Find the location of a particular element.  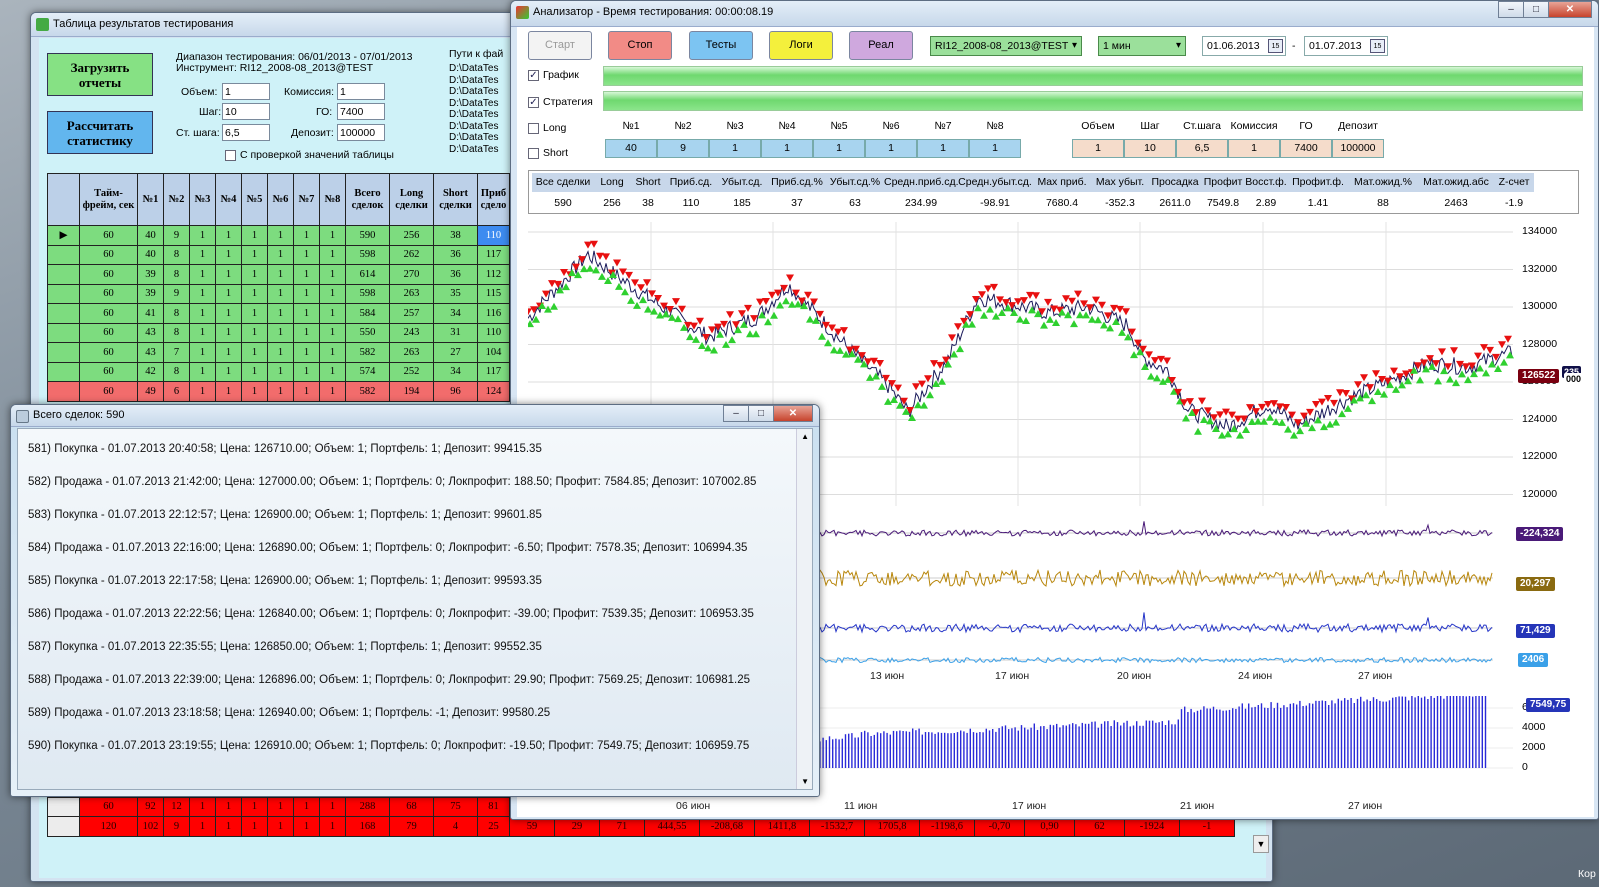

maximize-icon: □ is located at coordinates (761, 413).